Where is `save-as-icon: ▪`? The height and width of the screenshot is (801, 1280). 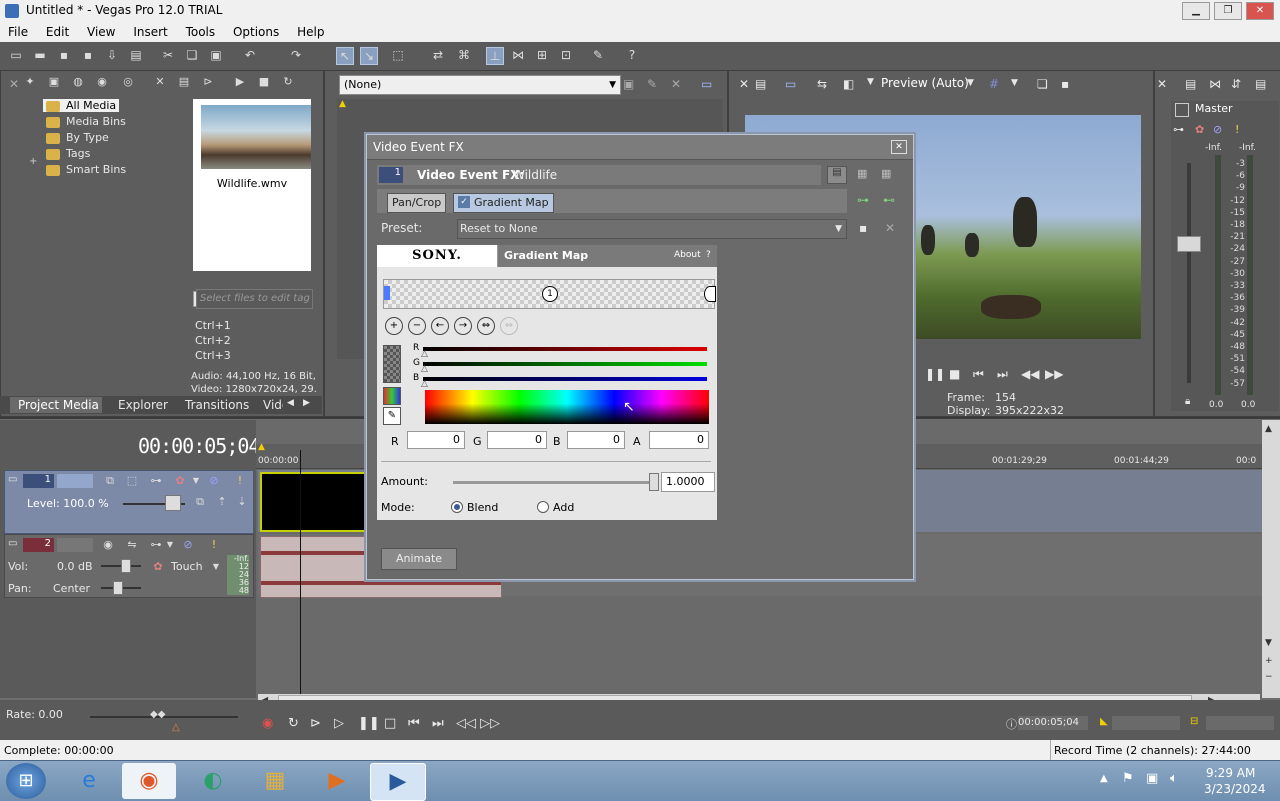 save-as-icon: ▪ is located at coordinates (88, 55).